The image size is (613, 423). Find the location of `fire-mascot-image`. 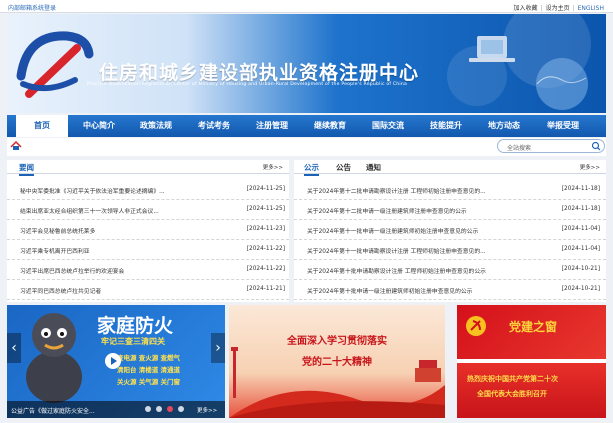

fire-mascot-image is located at coordinates (54, 358).